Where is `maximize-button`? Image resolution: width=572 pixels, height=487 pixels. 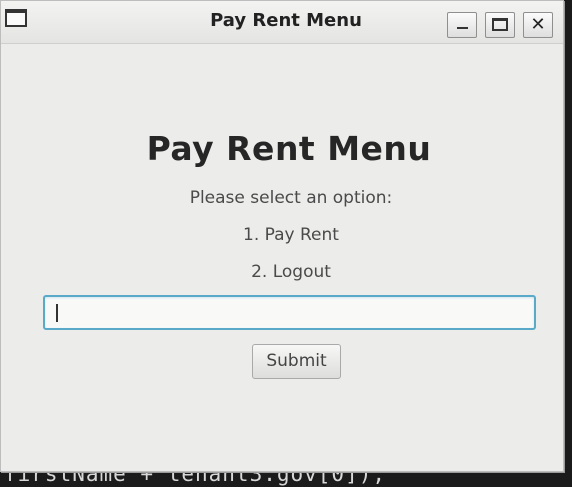 maximize-button is located at coordinates (500, 25).